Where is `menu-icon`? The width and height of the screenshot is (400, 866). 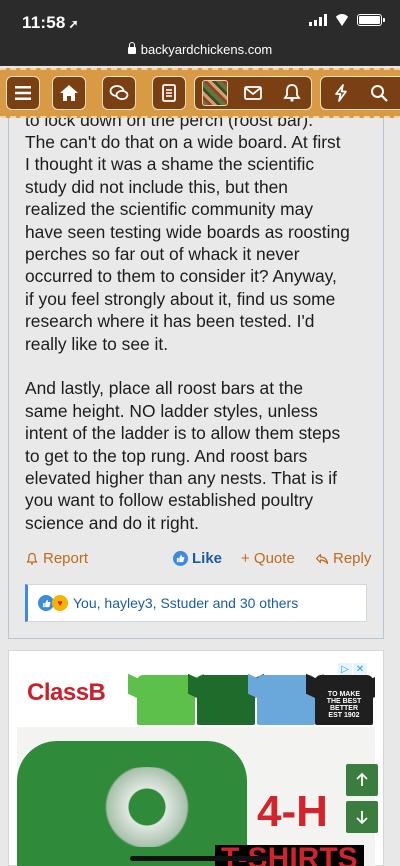 menu-icon is located at coordinates (23, 93).